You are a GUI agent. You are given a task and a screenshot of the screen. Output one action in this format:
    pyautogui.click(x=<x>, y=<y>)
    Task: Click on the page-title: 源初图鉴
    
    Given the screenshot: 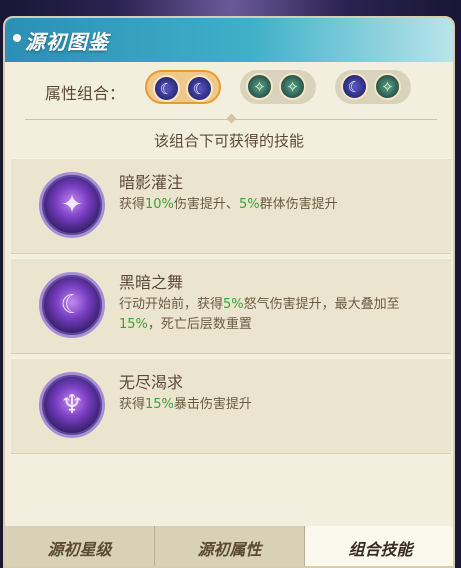 What is the action you would take?
    pyautogui.click(x=67, y=42)
    